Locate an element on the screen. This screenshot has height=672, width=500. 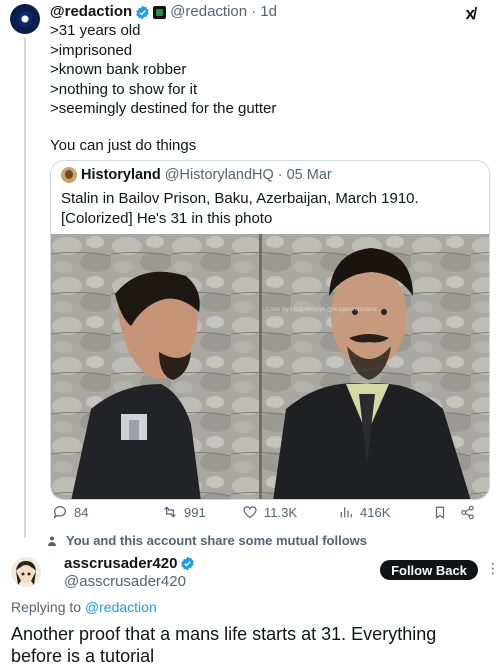
views-chart-icon is located at coordinates (346, 512).